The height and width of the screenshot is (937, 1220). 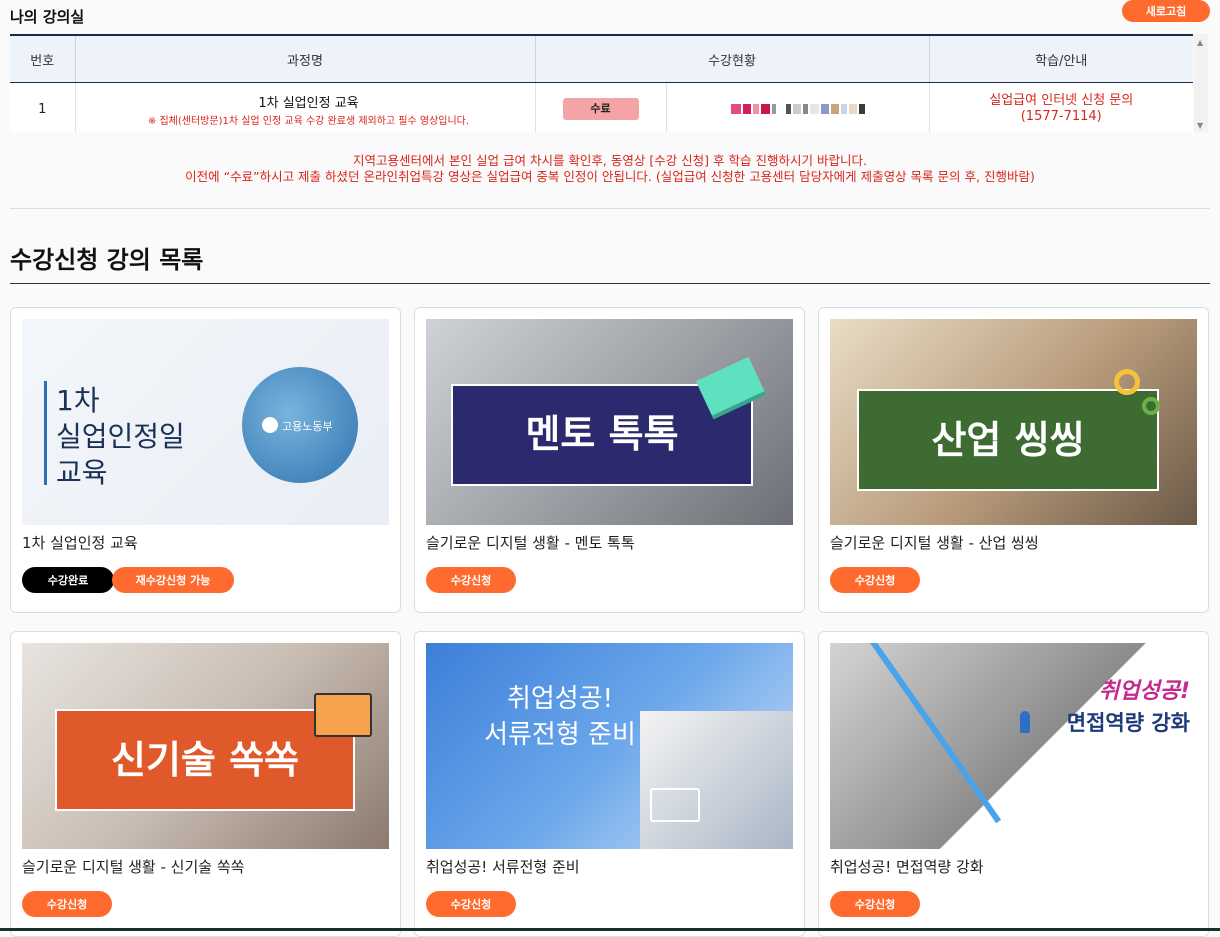 What do you see at coordinates (530, 542) in the screenshot?
I see `card-title-2: 슬기로운 디지털 생활 - 멘토 톡톡` at bounding box center [530, 542].